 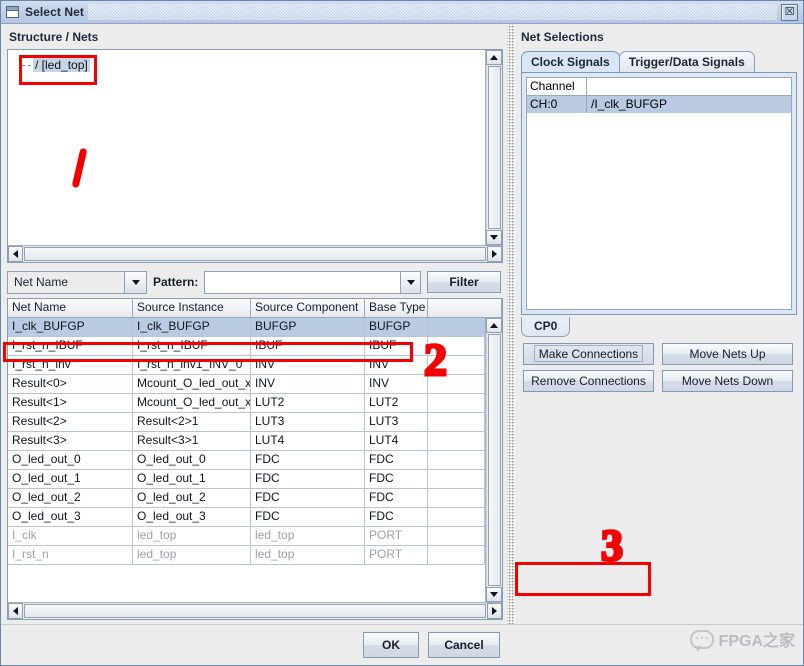 I want to click on scroll-left-icon, so click(x=15, y=254).